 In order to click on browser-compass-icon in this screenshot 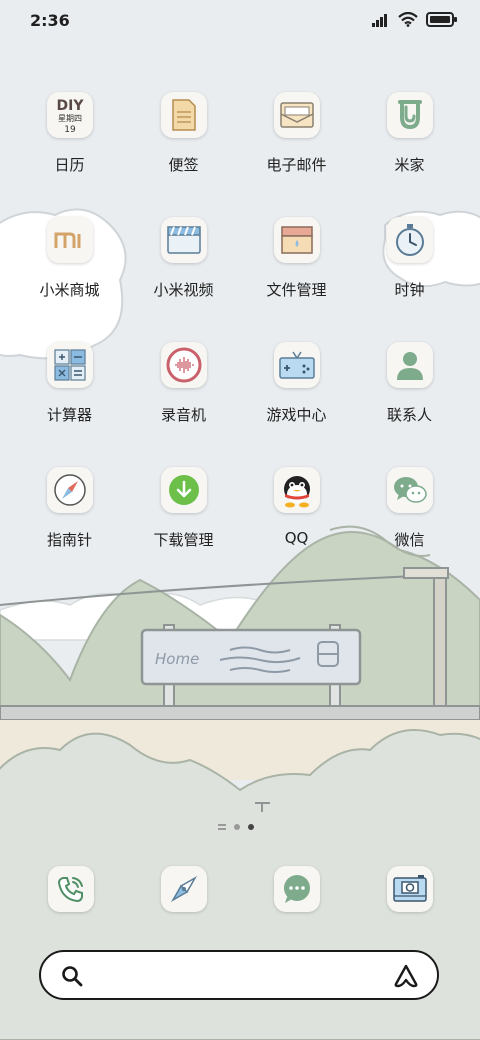, I will do `click(184, 889)`.